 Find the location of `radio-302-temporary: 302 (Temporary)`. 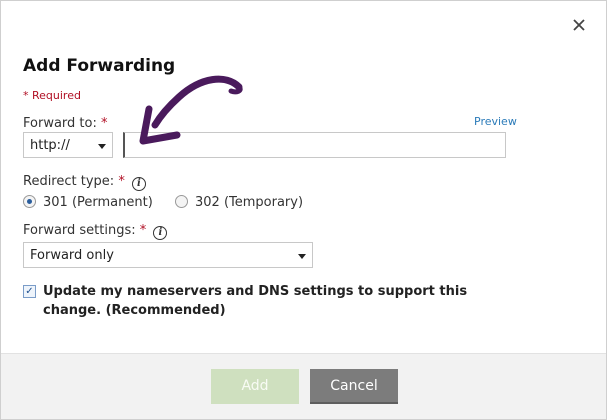

radio-302-temporary: 302 (Temporary) is located at coordinates (239, 202).